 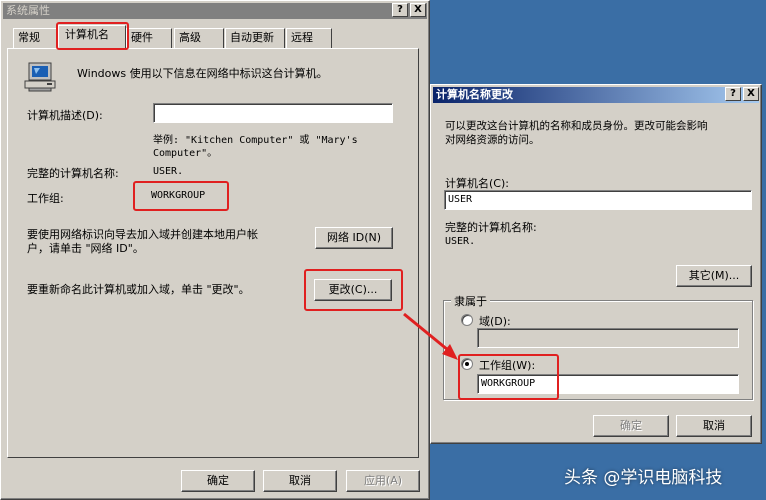 What do you see at coordinates (643, 478) in the screenshot?
I see `watermark-text: 头条 @学识电脑科技` at bounding box center [643, 478].